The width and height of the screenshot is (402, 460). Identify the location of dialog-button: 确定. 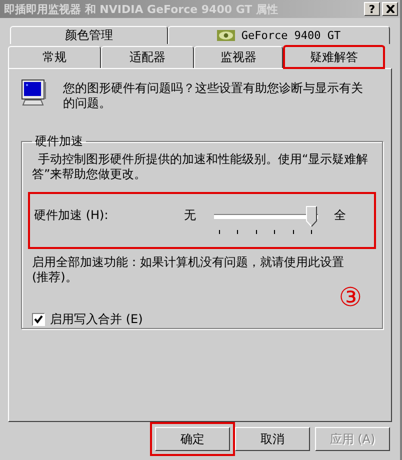
(192, 439).